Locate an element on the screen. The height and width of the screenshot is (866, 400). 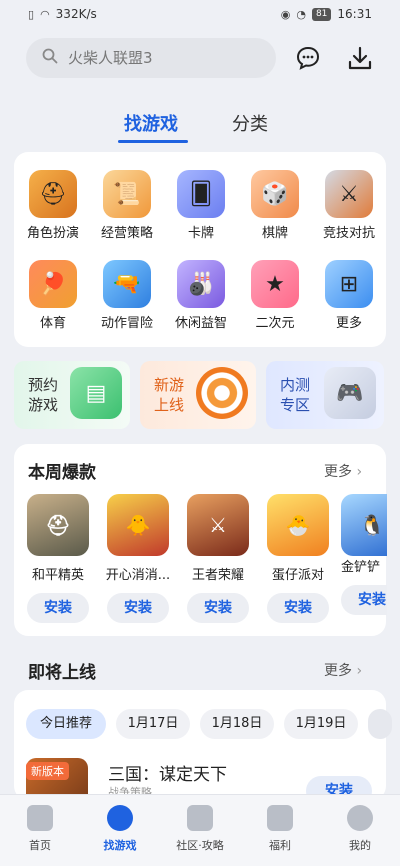
category-anime: ★ 二次元 is located at coordinates (275, 295).